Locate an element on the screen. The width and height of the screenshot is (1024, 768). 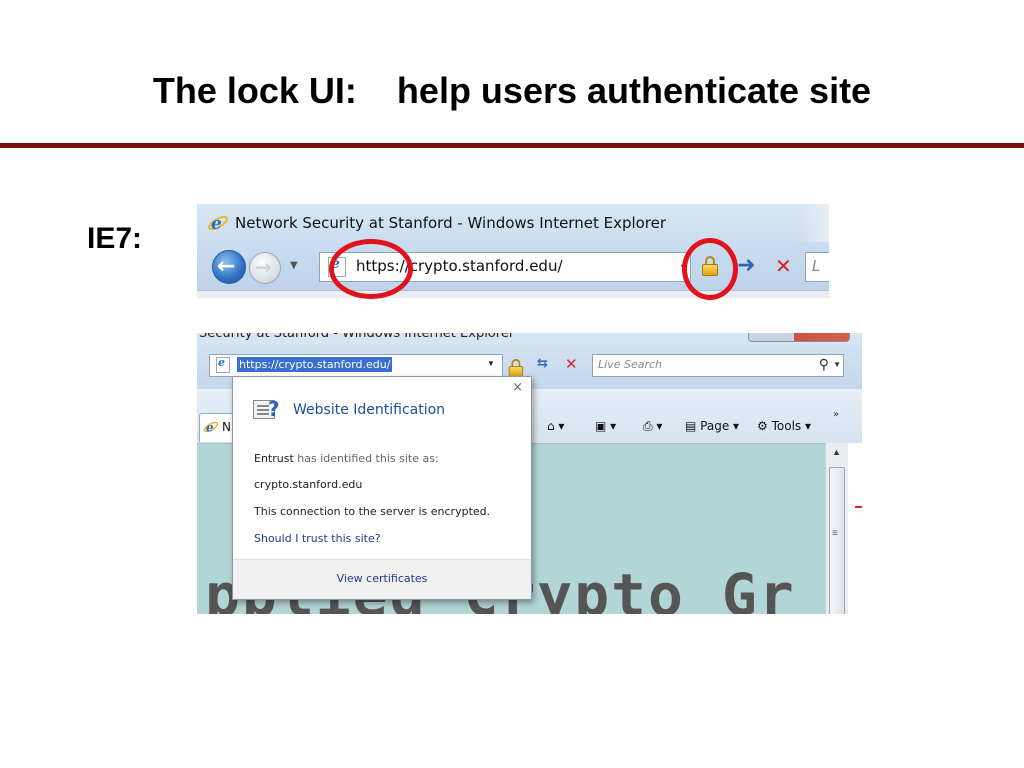
url-highlight-circle is located at coordinates (371, 269).